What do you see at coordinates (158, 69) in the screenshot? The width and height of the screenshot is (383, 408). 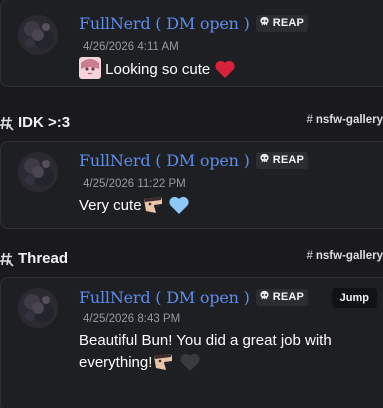 I see `message-text: Looking so cute` at bounding box center [158, 69].